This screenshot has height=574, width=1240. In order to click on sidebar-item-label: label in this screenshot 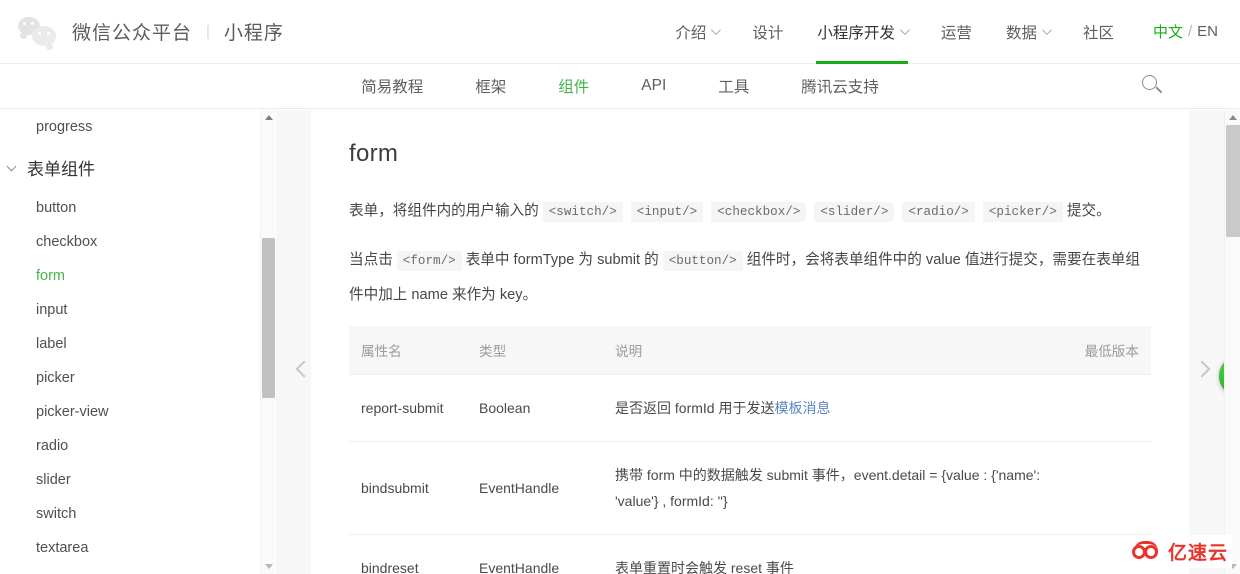, I will do `click(131, 344)`.